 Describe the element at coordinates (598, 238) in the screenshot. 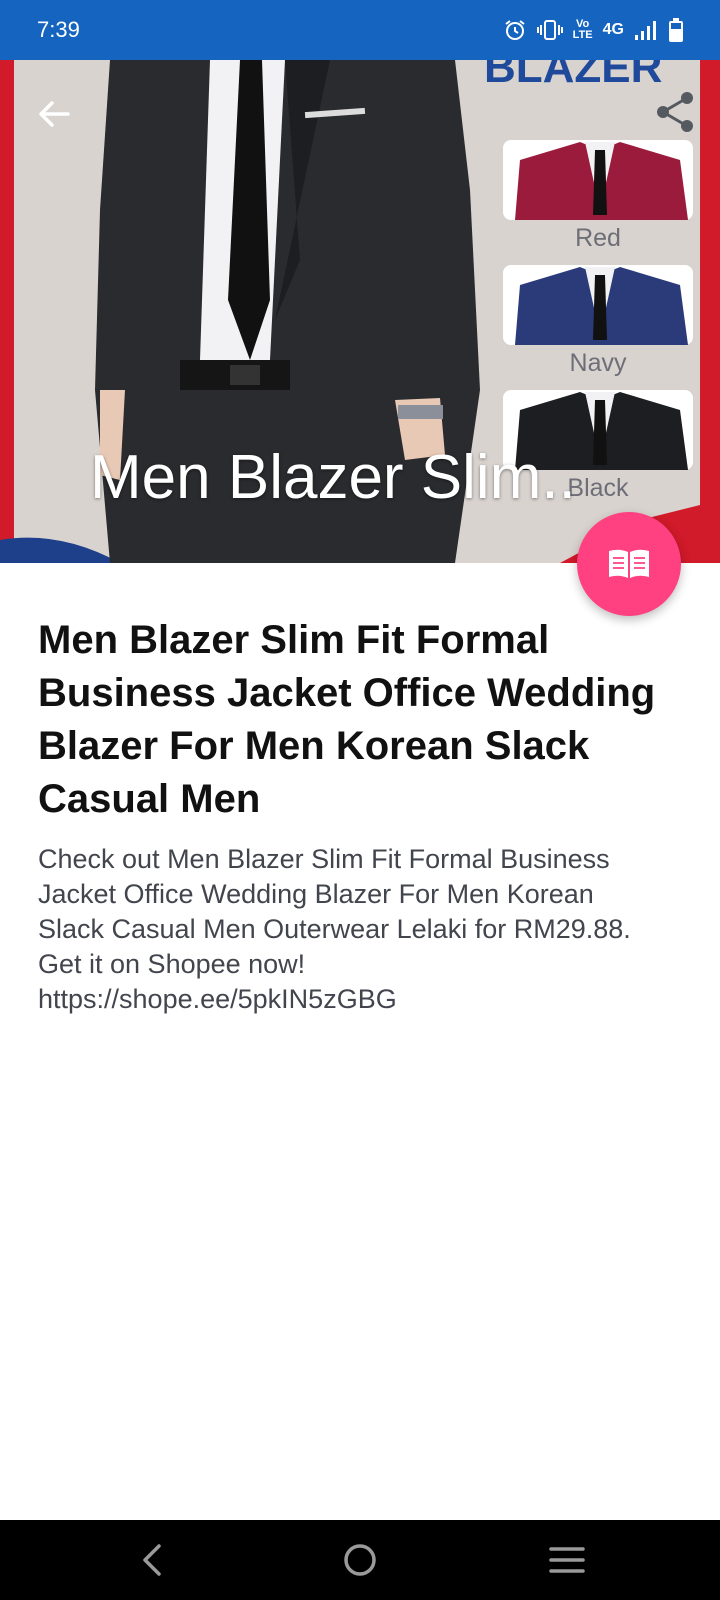

I see `swatch-label-red: Red` at that location.